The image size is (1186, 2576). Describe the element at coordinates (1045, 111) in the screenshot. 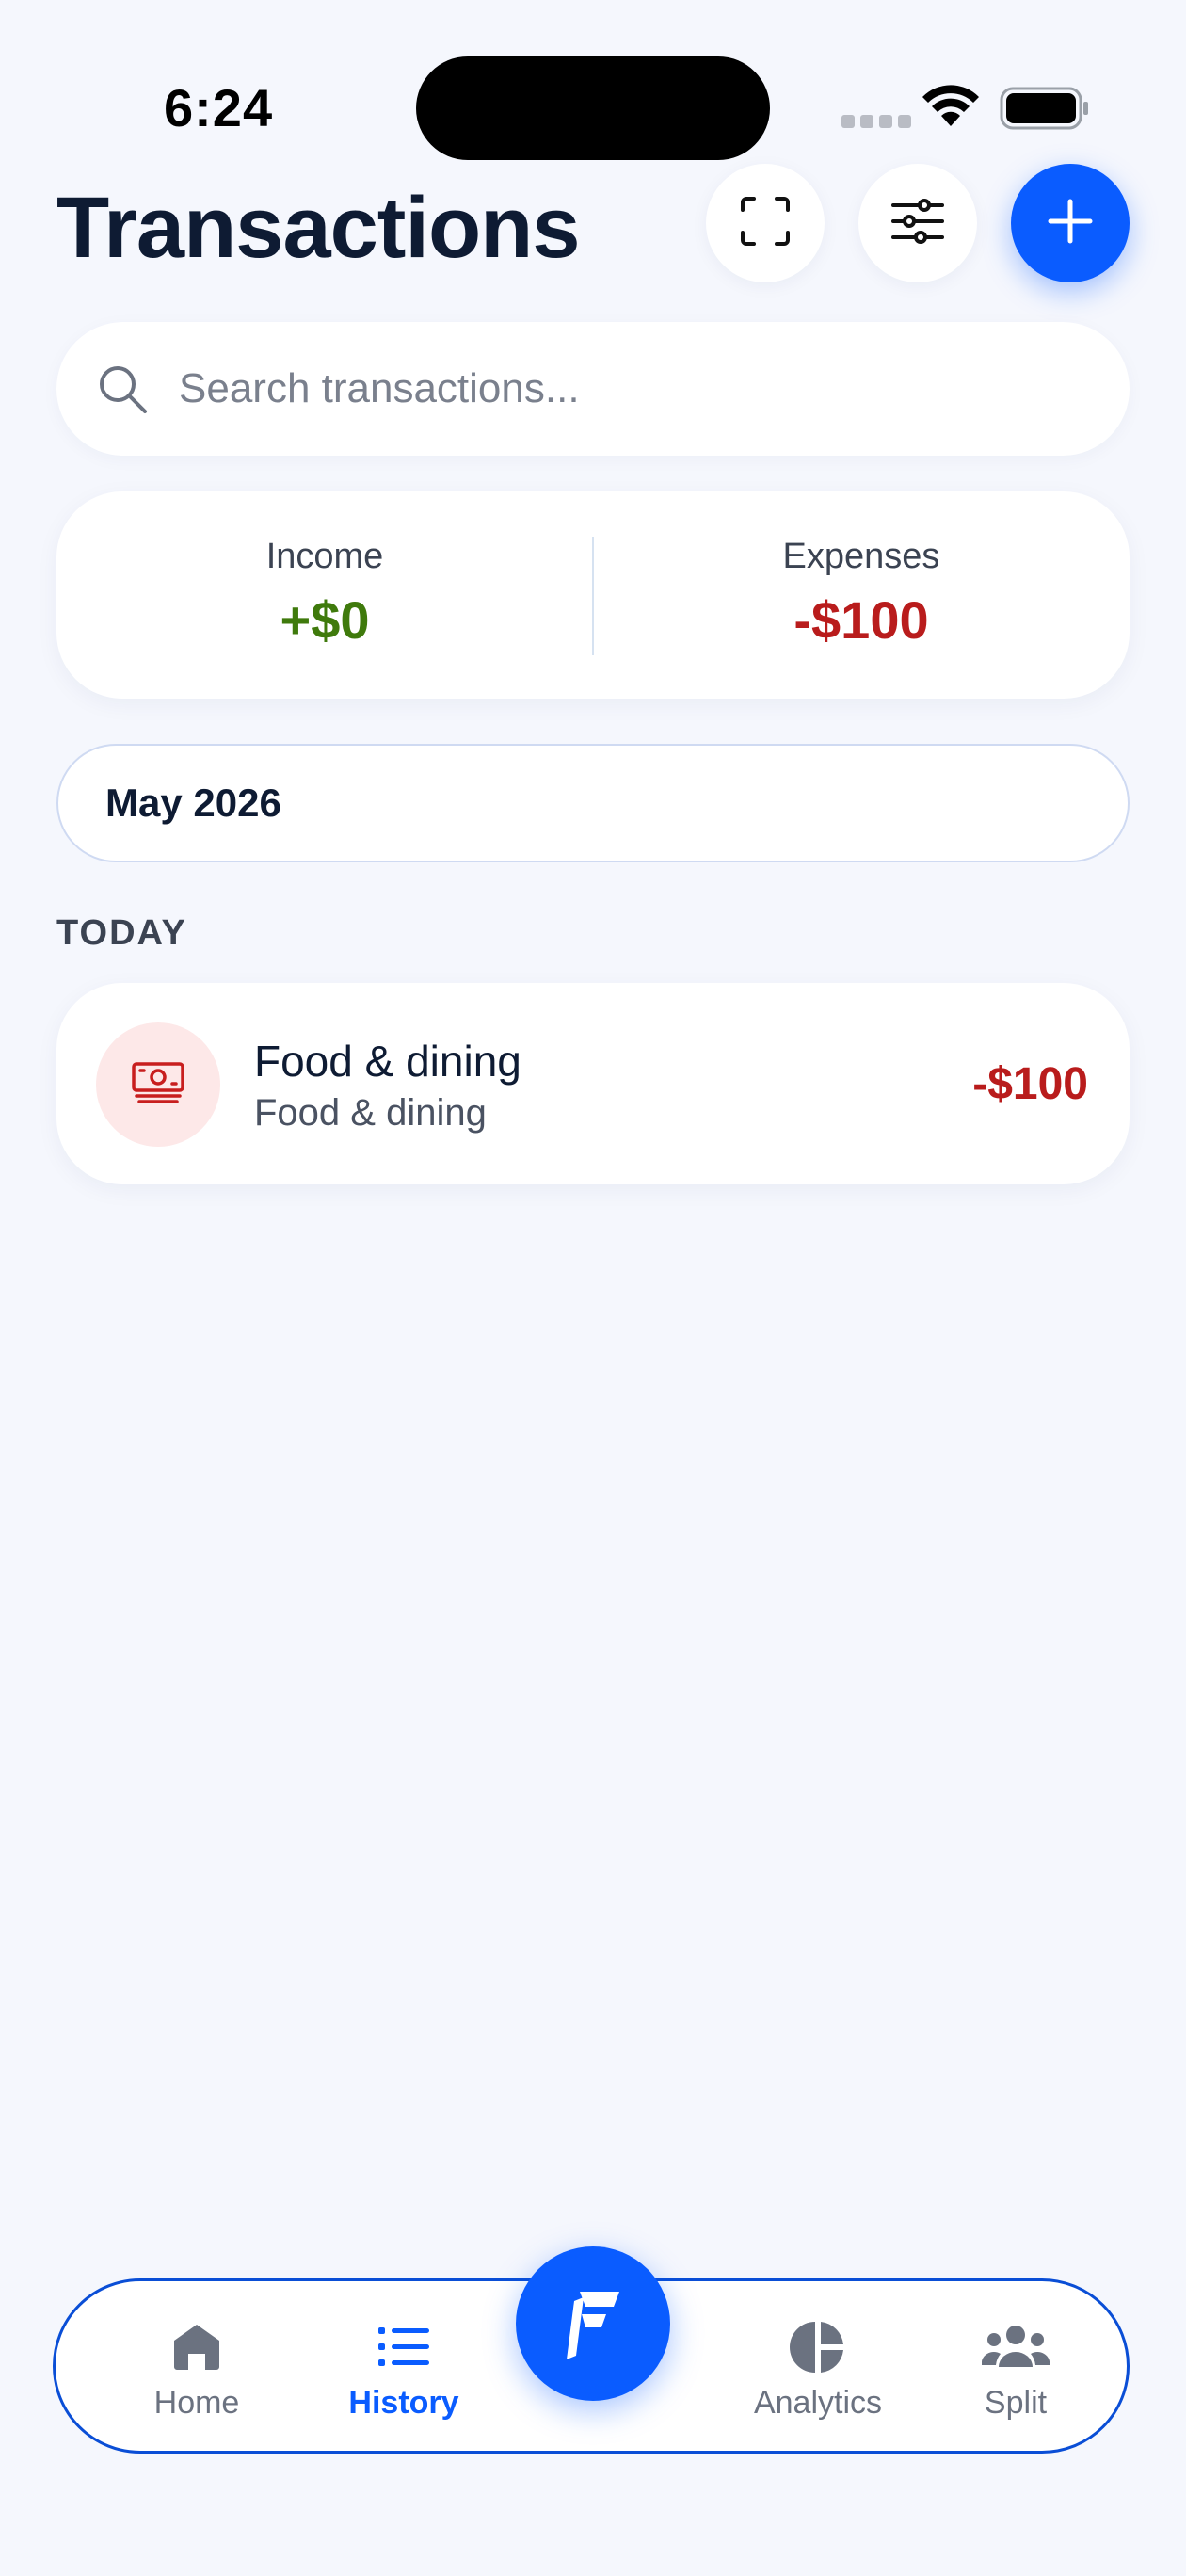

I see `battery-icon` at that location.